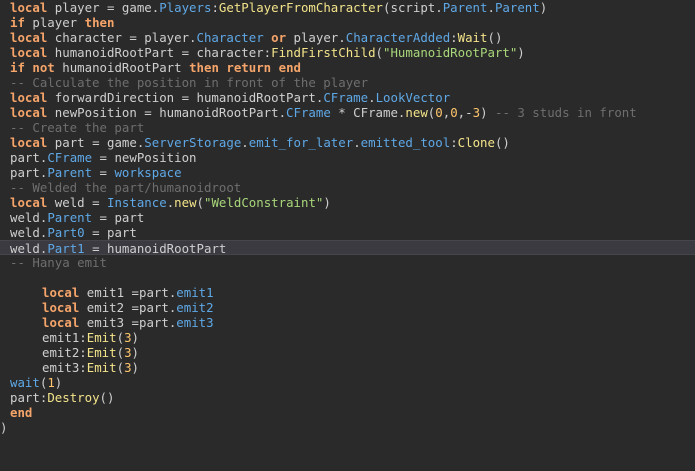 This screenshot has height=471, width=695. Describe the element at coordinates (347, 217) in the screenshot. I see `code-line: weld.Parent = part` at that location.